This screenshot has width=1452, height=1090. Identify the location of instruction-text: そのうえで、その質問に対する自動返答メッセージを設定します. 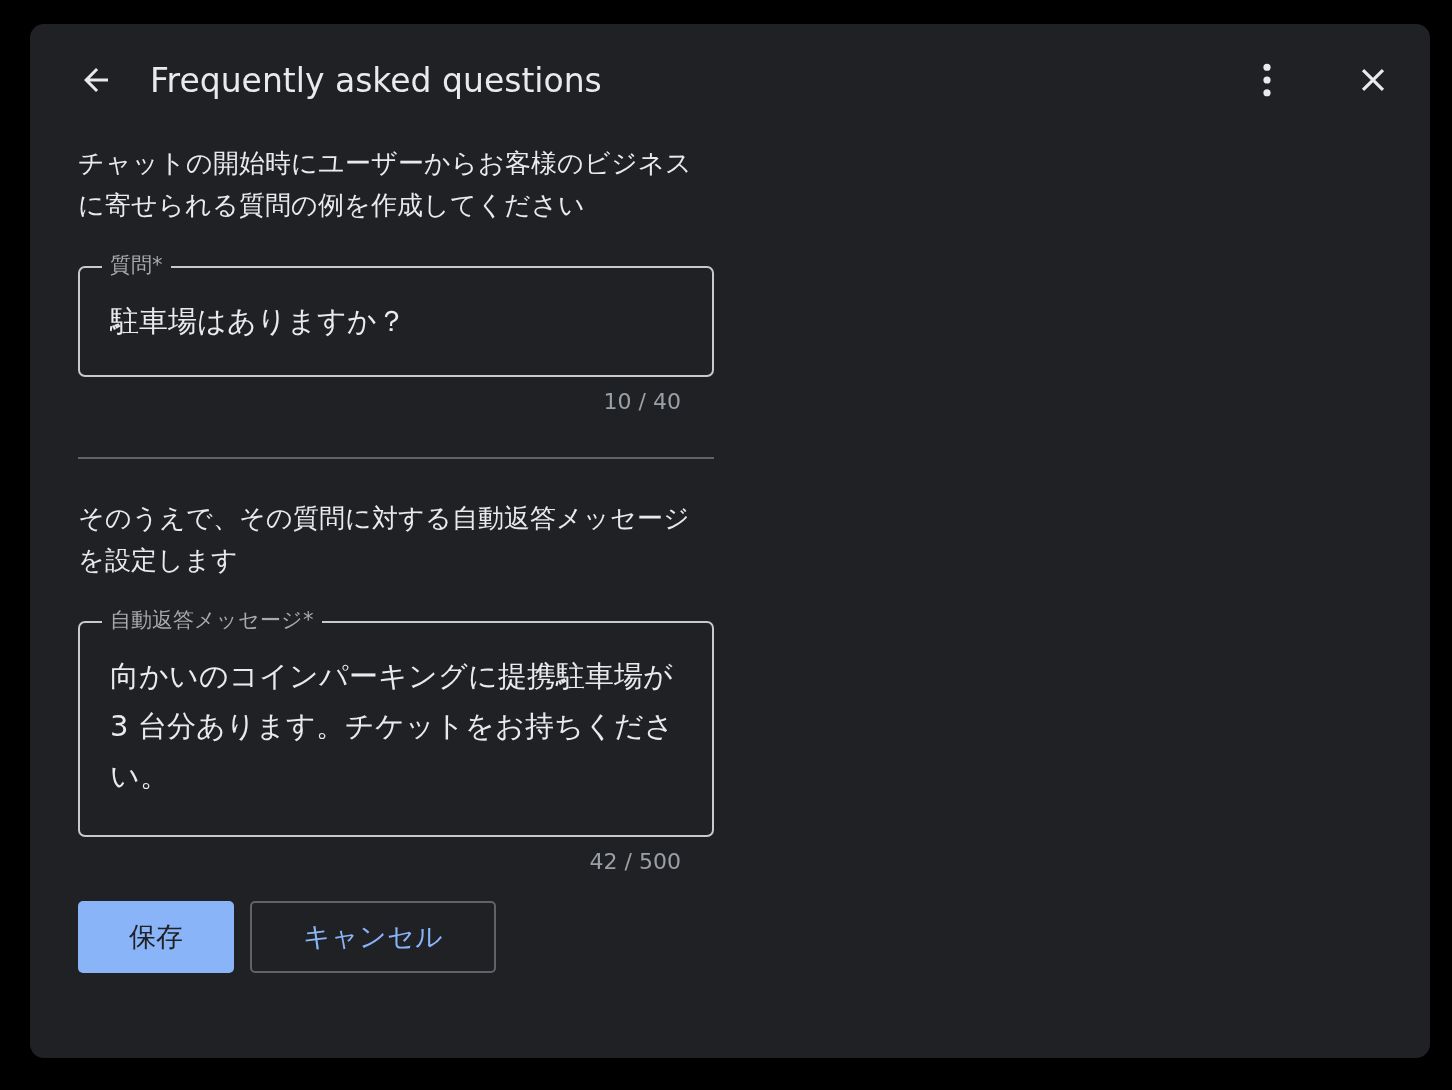
(384, 539).